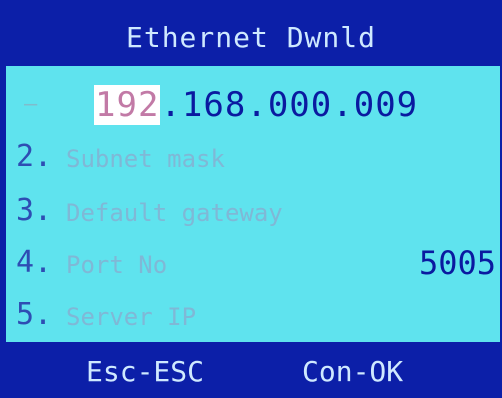  What do you see at coordinates (131, 317) in the screenshot?
I see `menu-item-label: Server IP` at bounding box center [131, 317].